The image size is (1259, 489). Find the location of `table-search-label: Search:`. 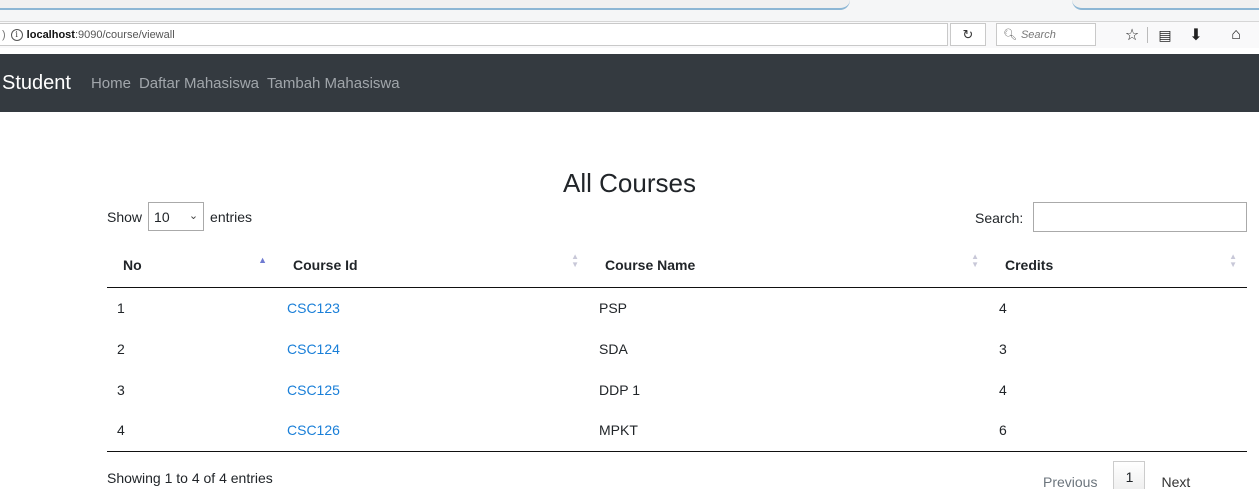

table-search-label: Search: is located at coordinates (999, 218).